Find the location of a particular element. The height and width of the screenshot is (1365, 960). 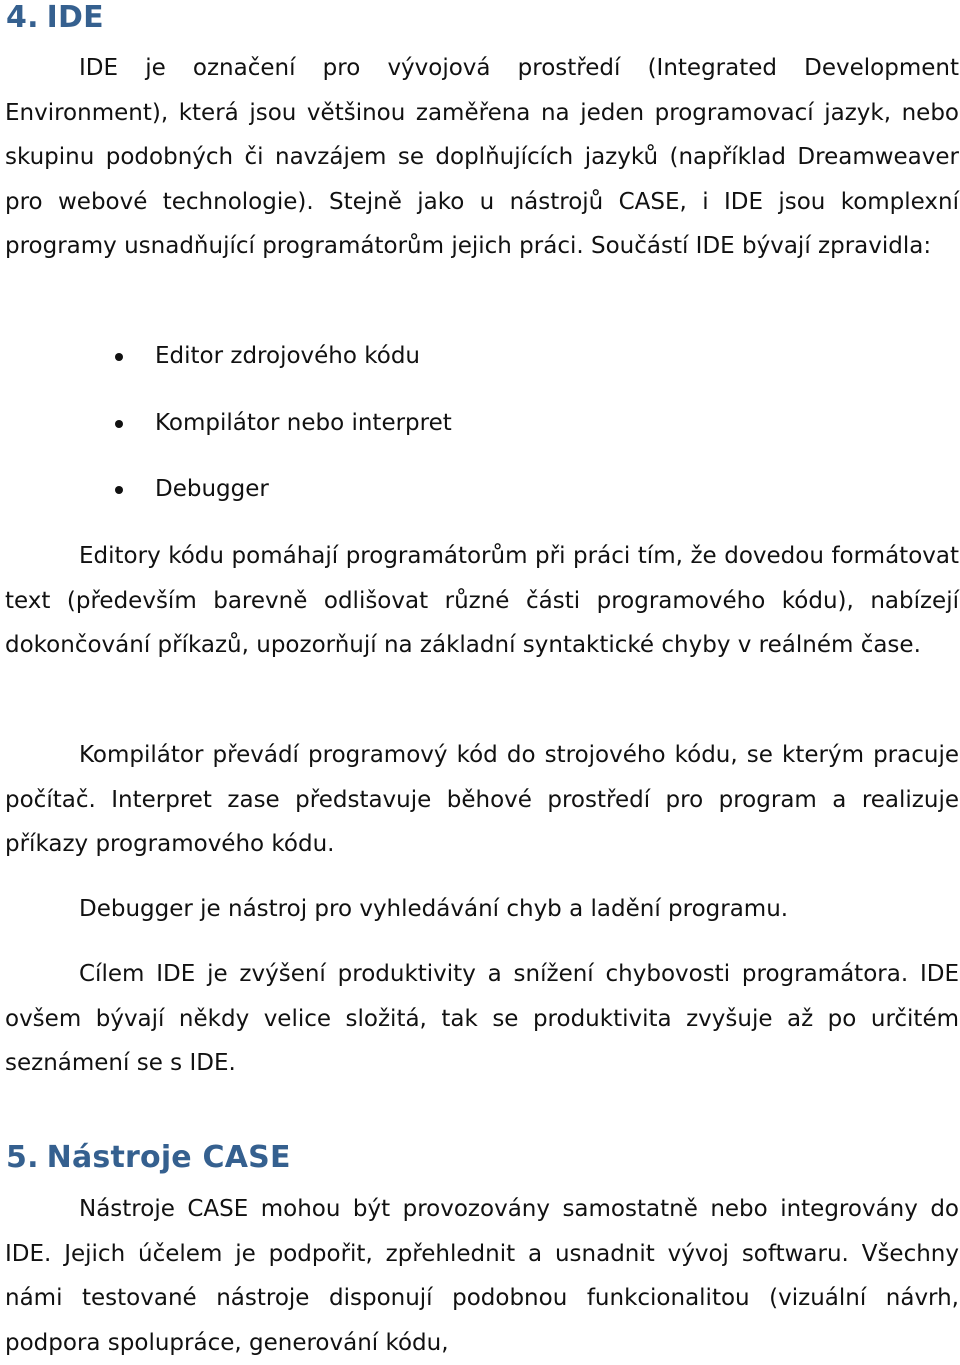

section-title: IDE is located at coordinates (75, 17).